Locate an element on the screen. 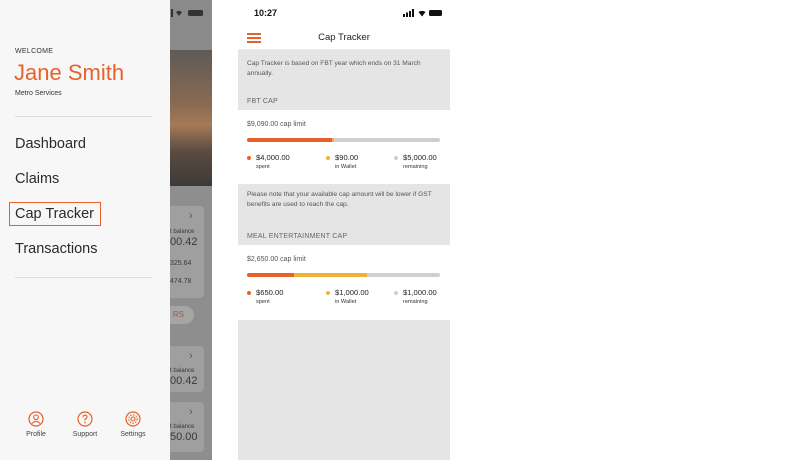  nav-item-dashboard: Dashboard is located at coordinates (50, 144).